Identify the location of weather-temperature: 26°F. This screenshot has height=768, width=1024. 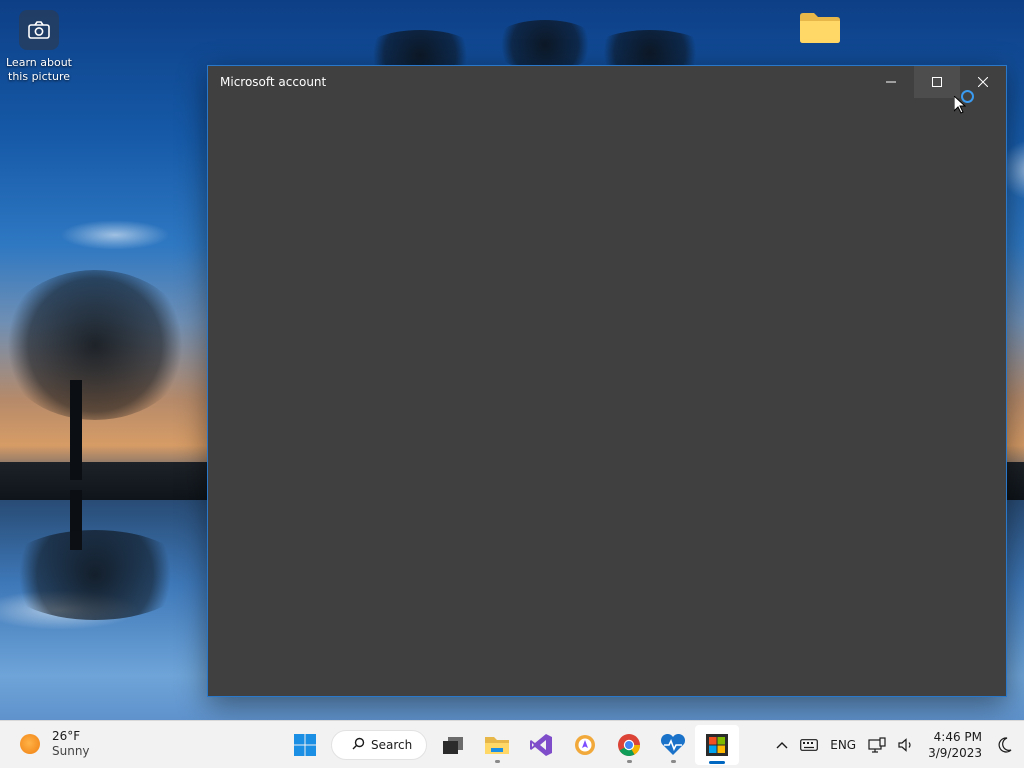
(66, 736).